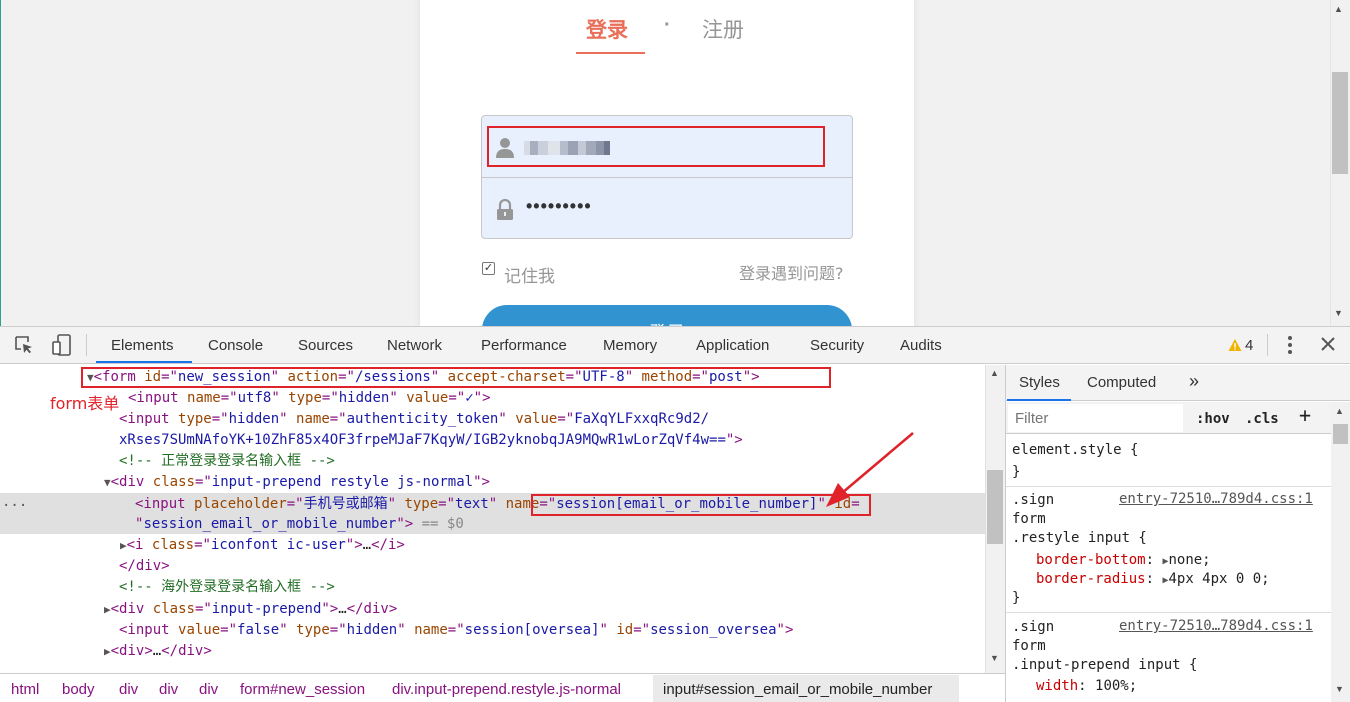 The width and height of the screenshot is (1350, 702). What do you see at coordinates (995, 507) in the screenshot?
I see `elements-scroll-thumb` at bounding box center [995, 507].